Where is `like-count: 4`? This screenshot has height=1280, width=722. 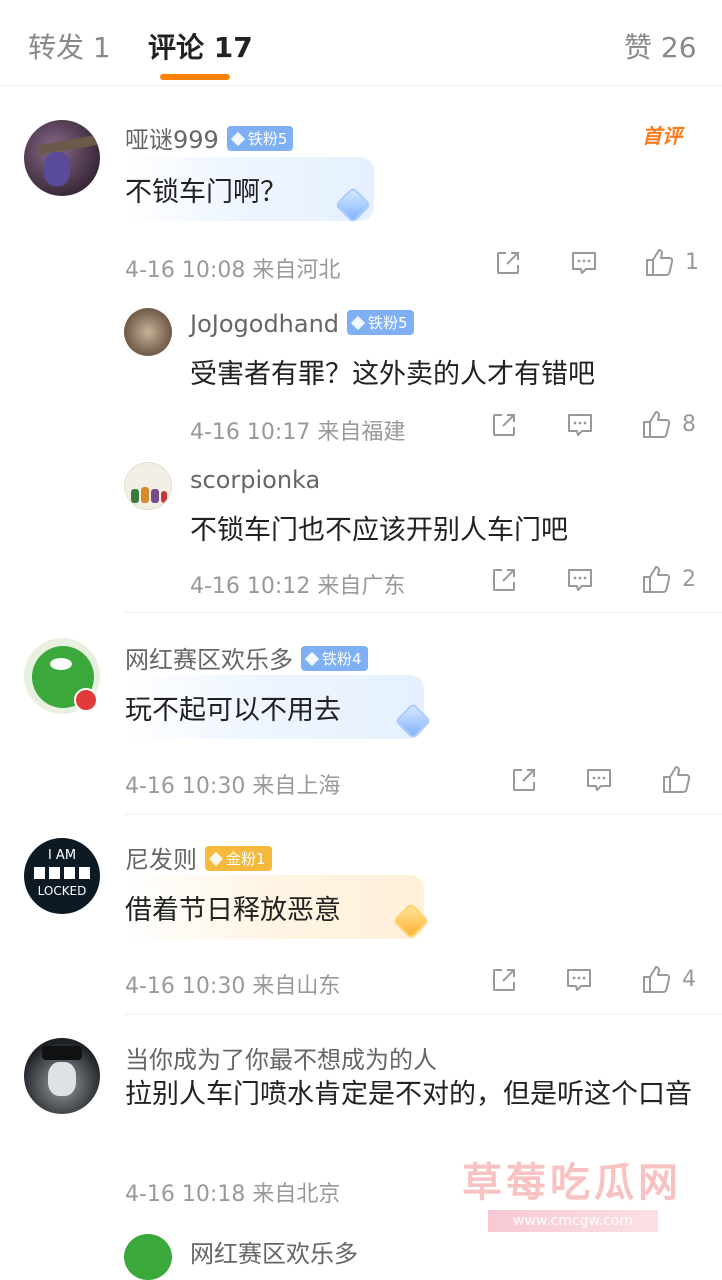
like-count: 4 is located at coordinates (689, 979).